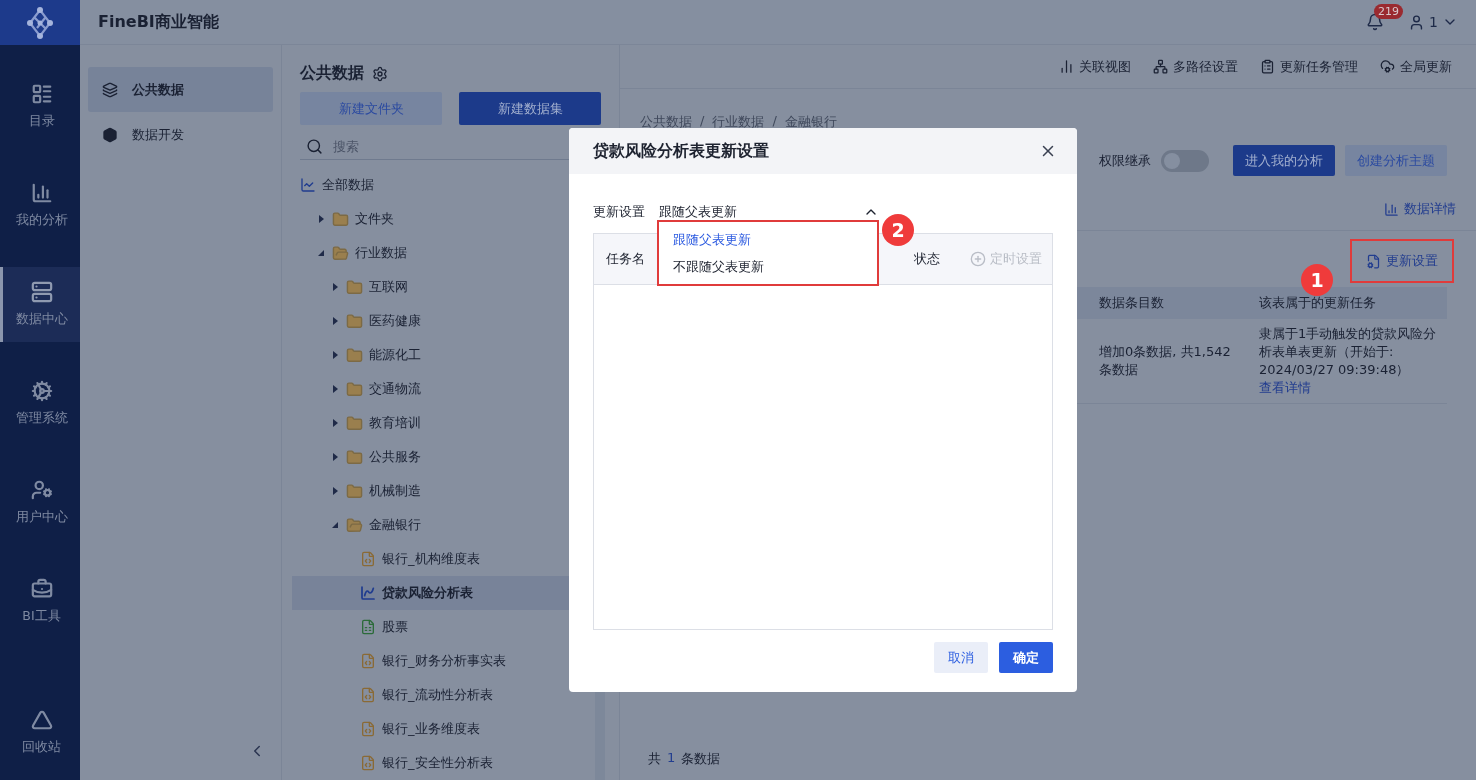 This screenshot has width=1476, height=780. What do you see at coordinates (431, 146) in the screenshot?
I see `search-field: 搜索` at bounding box center [431, 146].